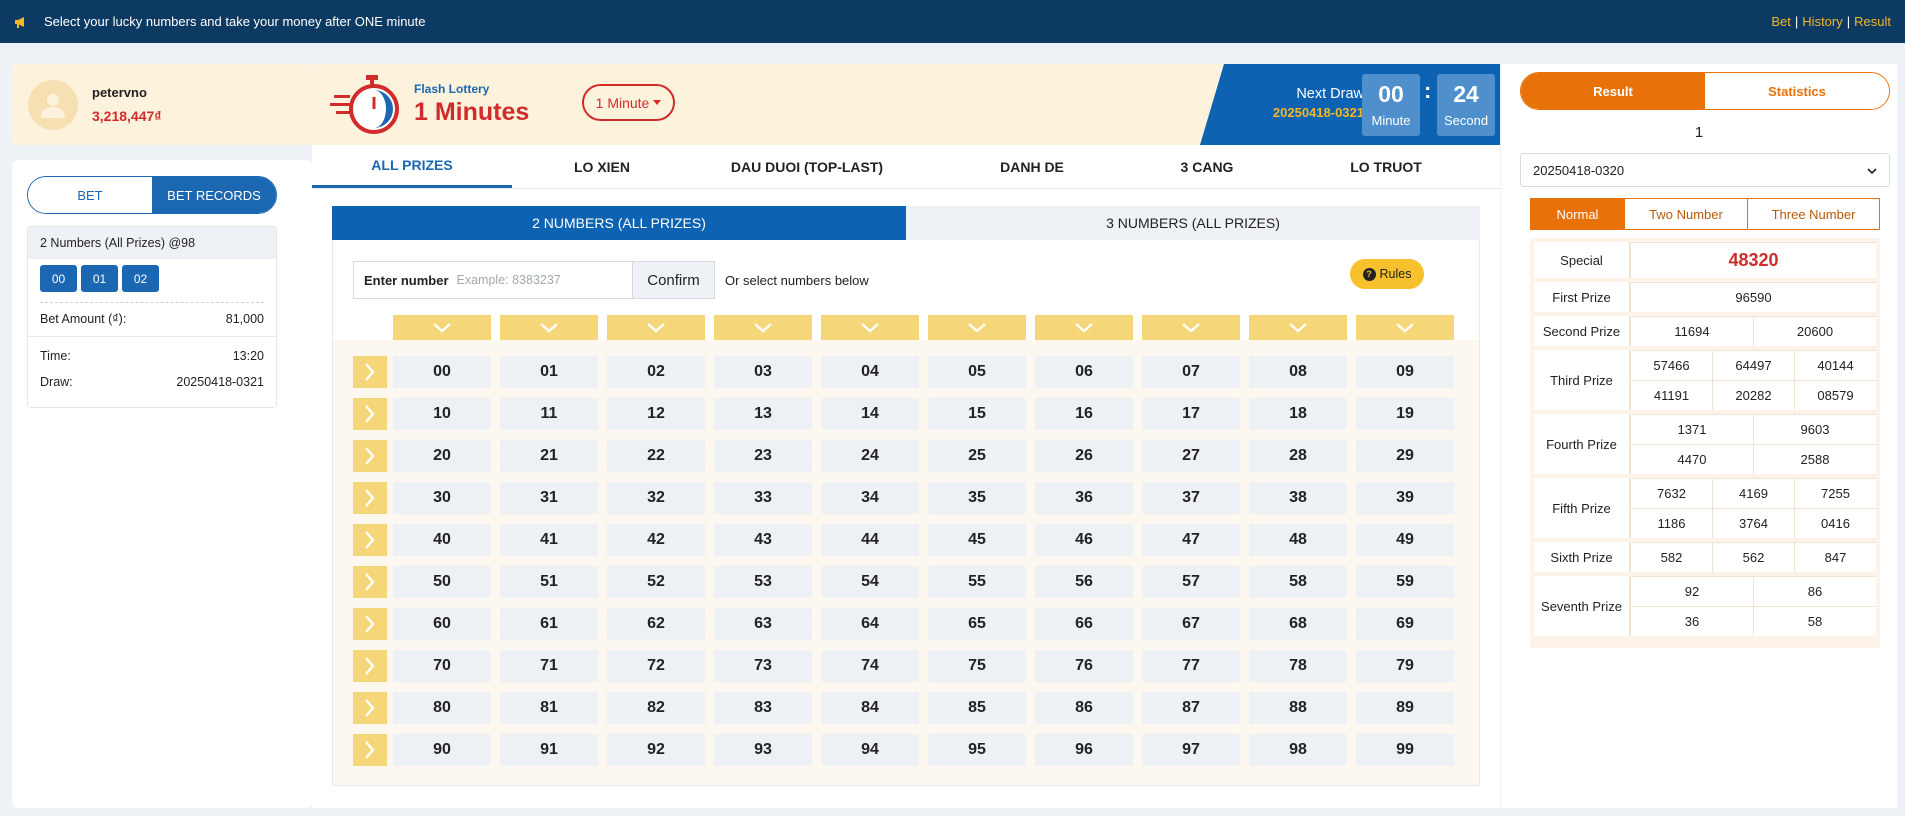 The width and height of the screenshot is (1905, 816). What do you see at coordinates (1387, 274) in the screenshot?
I see `rules-button: ? Rules` at bounding box center [1387, 274].